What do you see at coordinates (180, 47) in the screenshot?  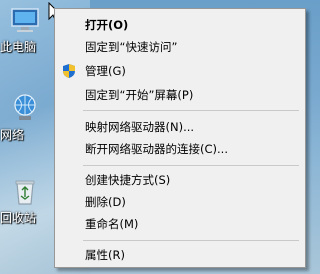 I see `menu-item-pin-quick-access: 固定到“快速访问”` at bounding box center [180, 47].